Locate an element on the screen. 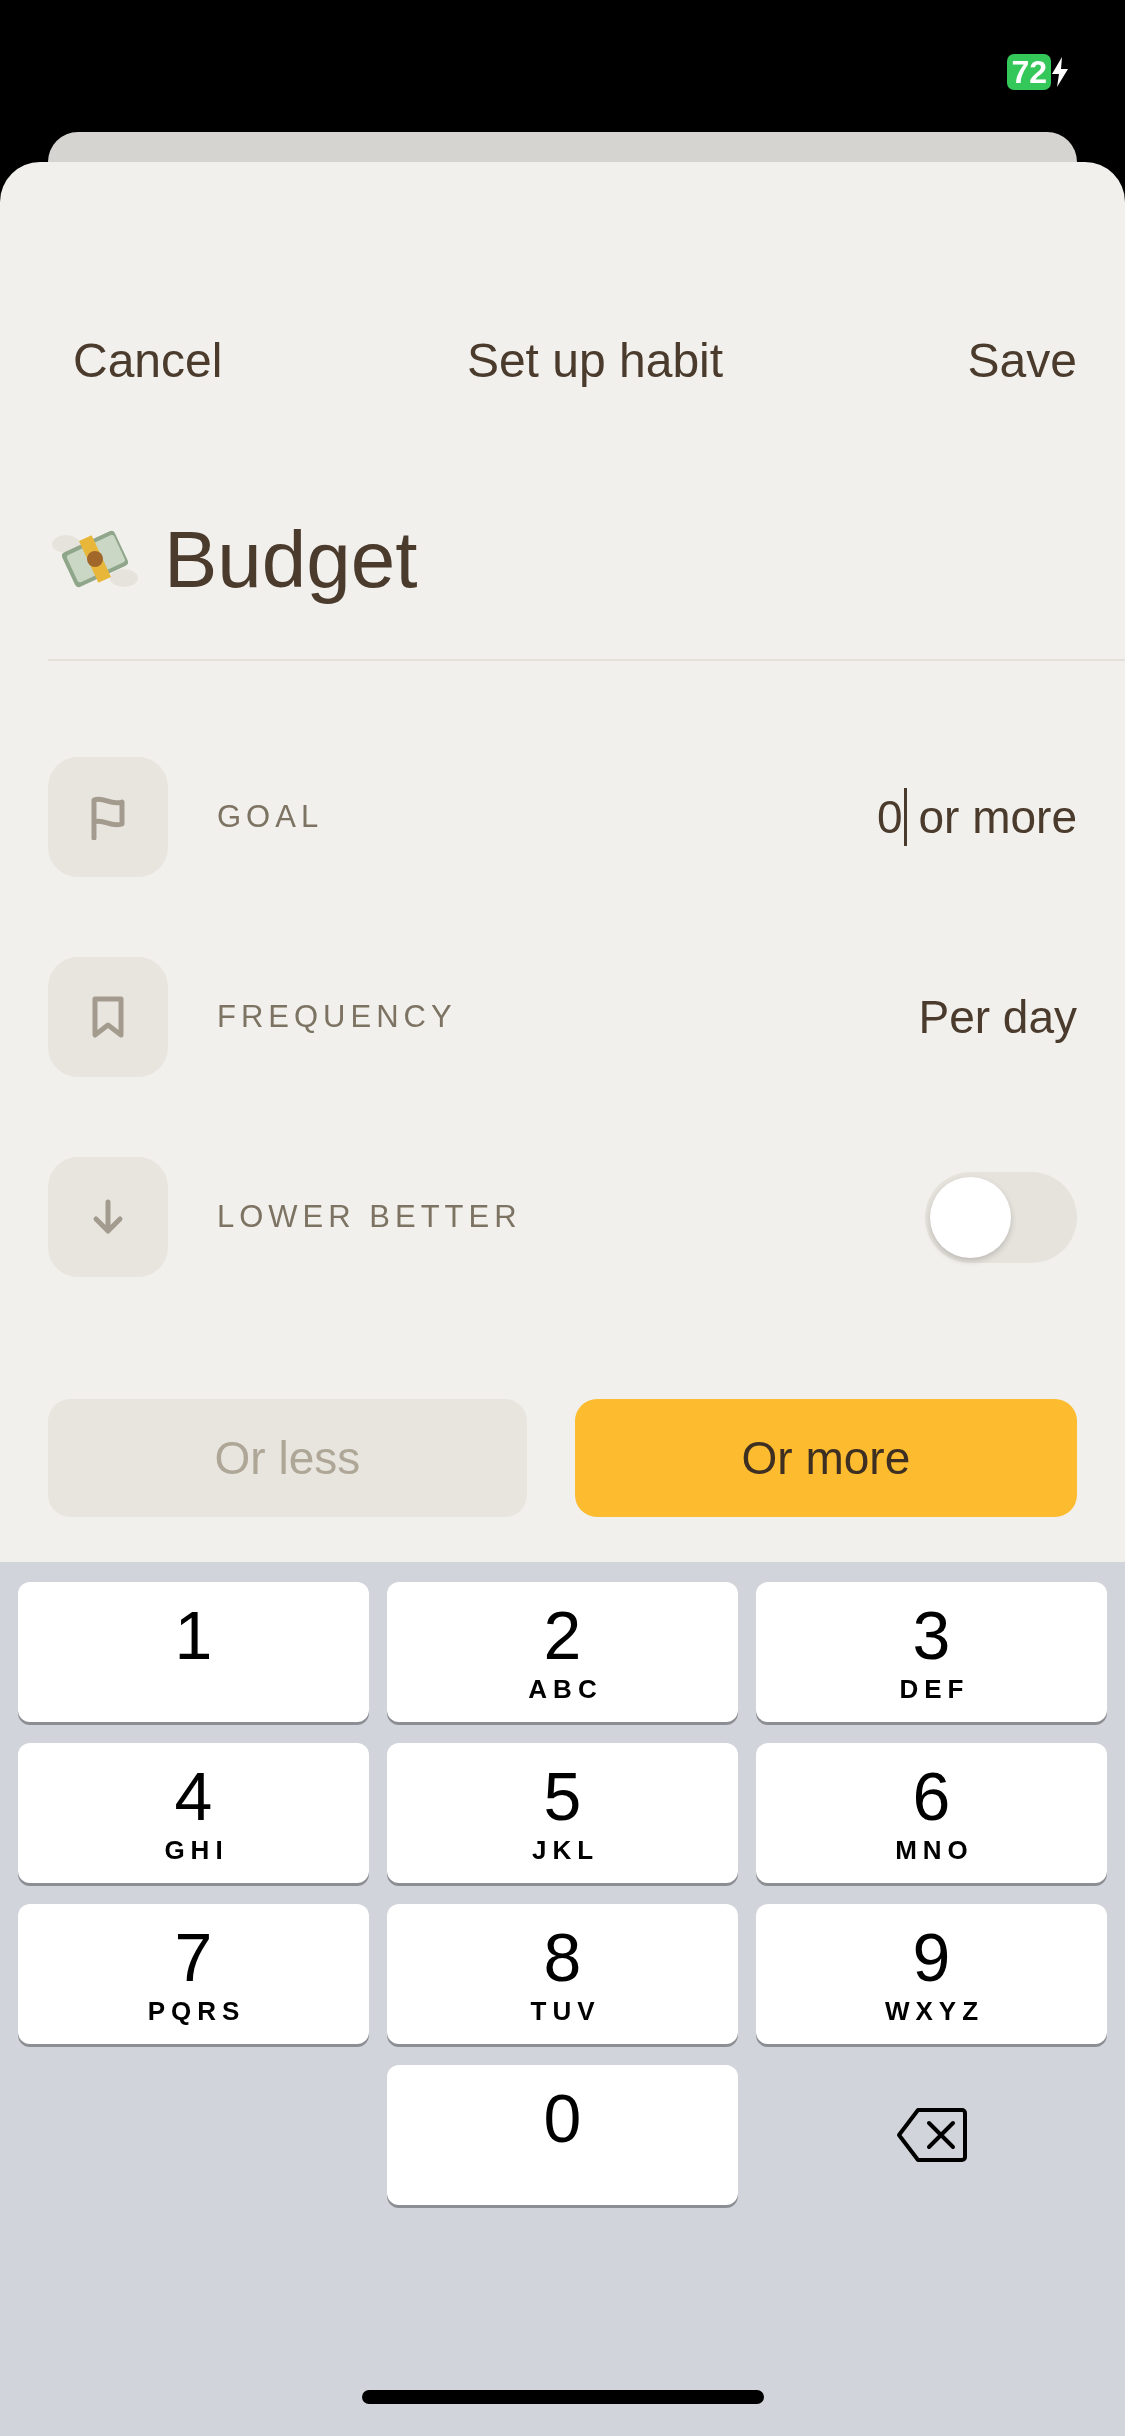  bookmark-icon is located at coordinates (108, 1017).